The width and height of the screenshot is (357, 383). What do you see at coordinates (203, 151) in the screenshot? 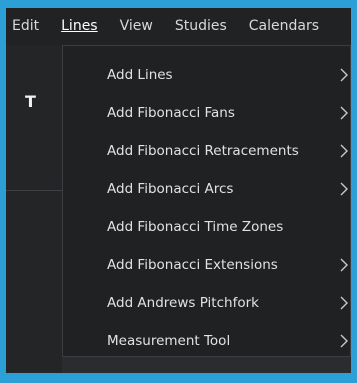
I see `menu-item-label: Add Fibonacci Retracements` at bounding box center [203, 151].